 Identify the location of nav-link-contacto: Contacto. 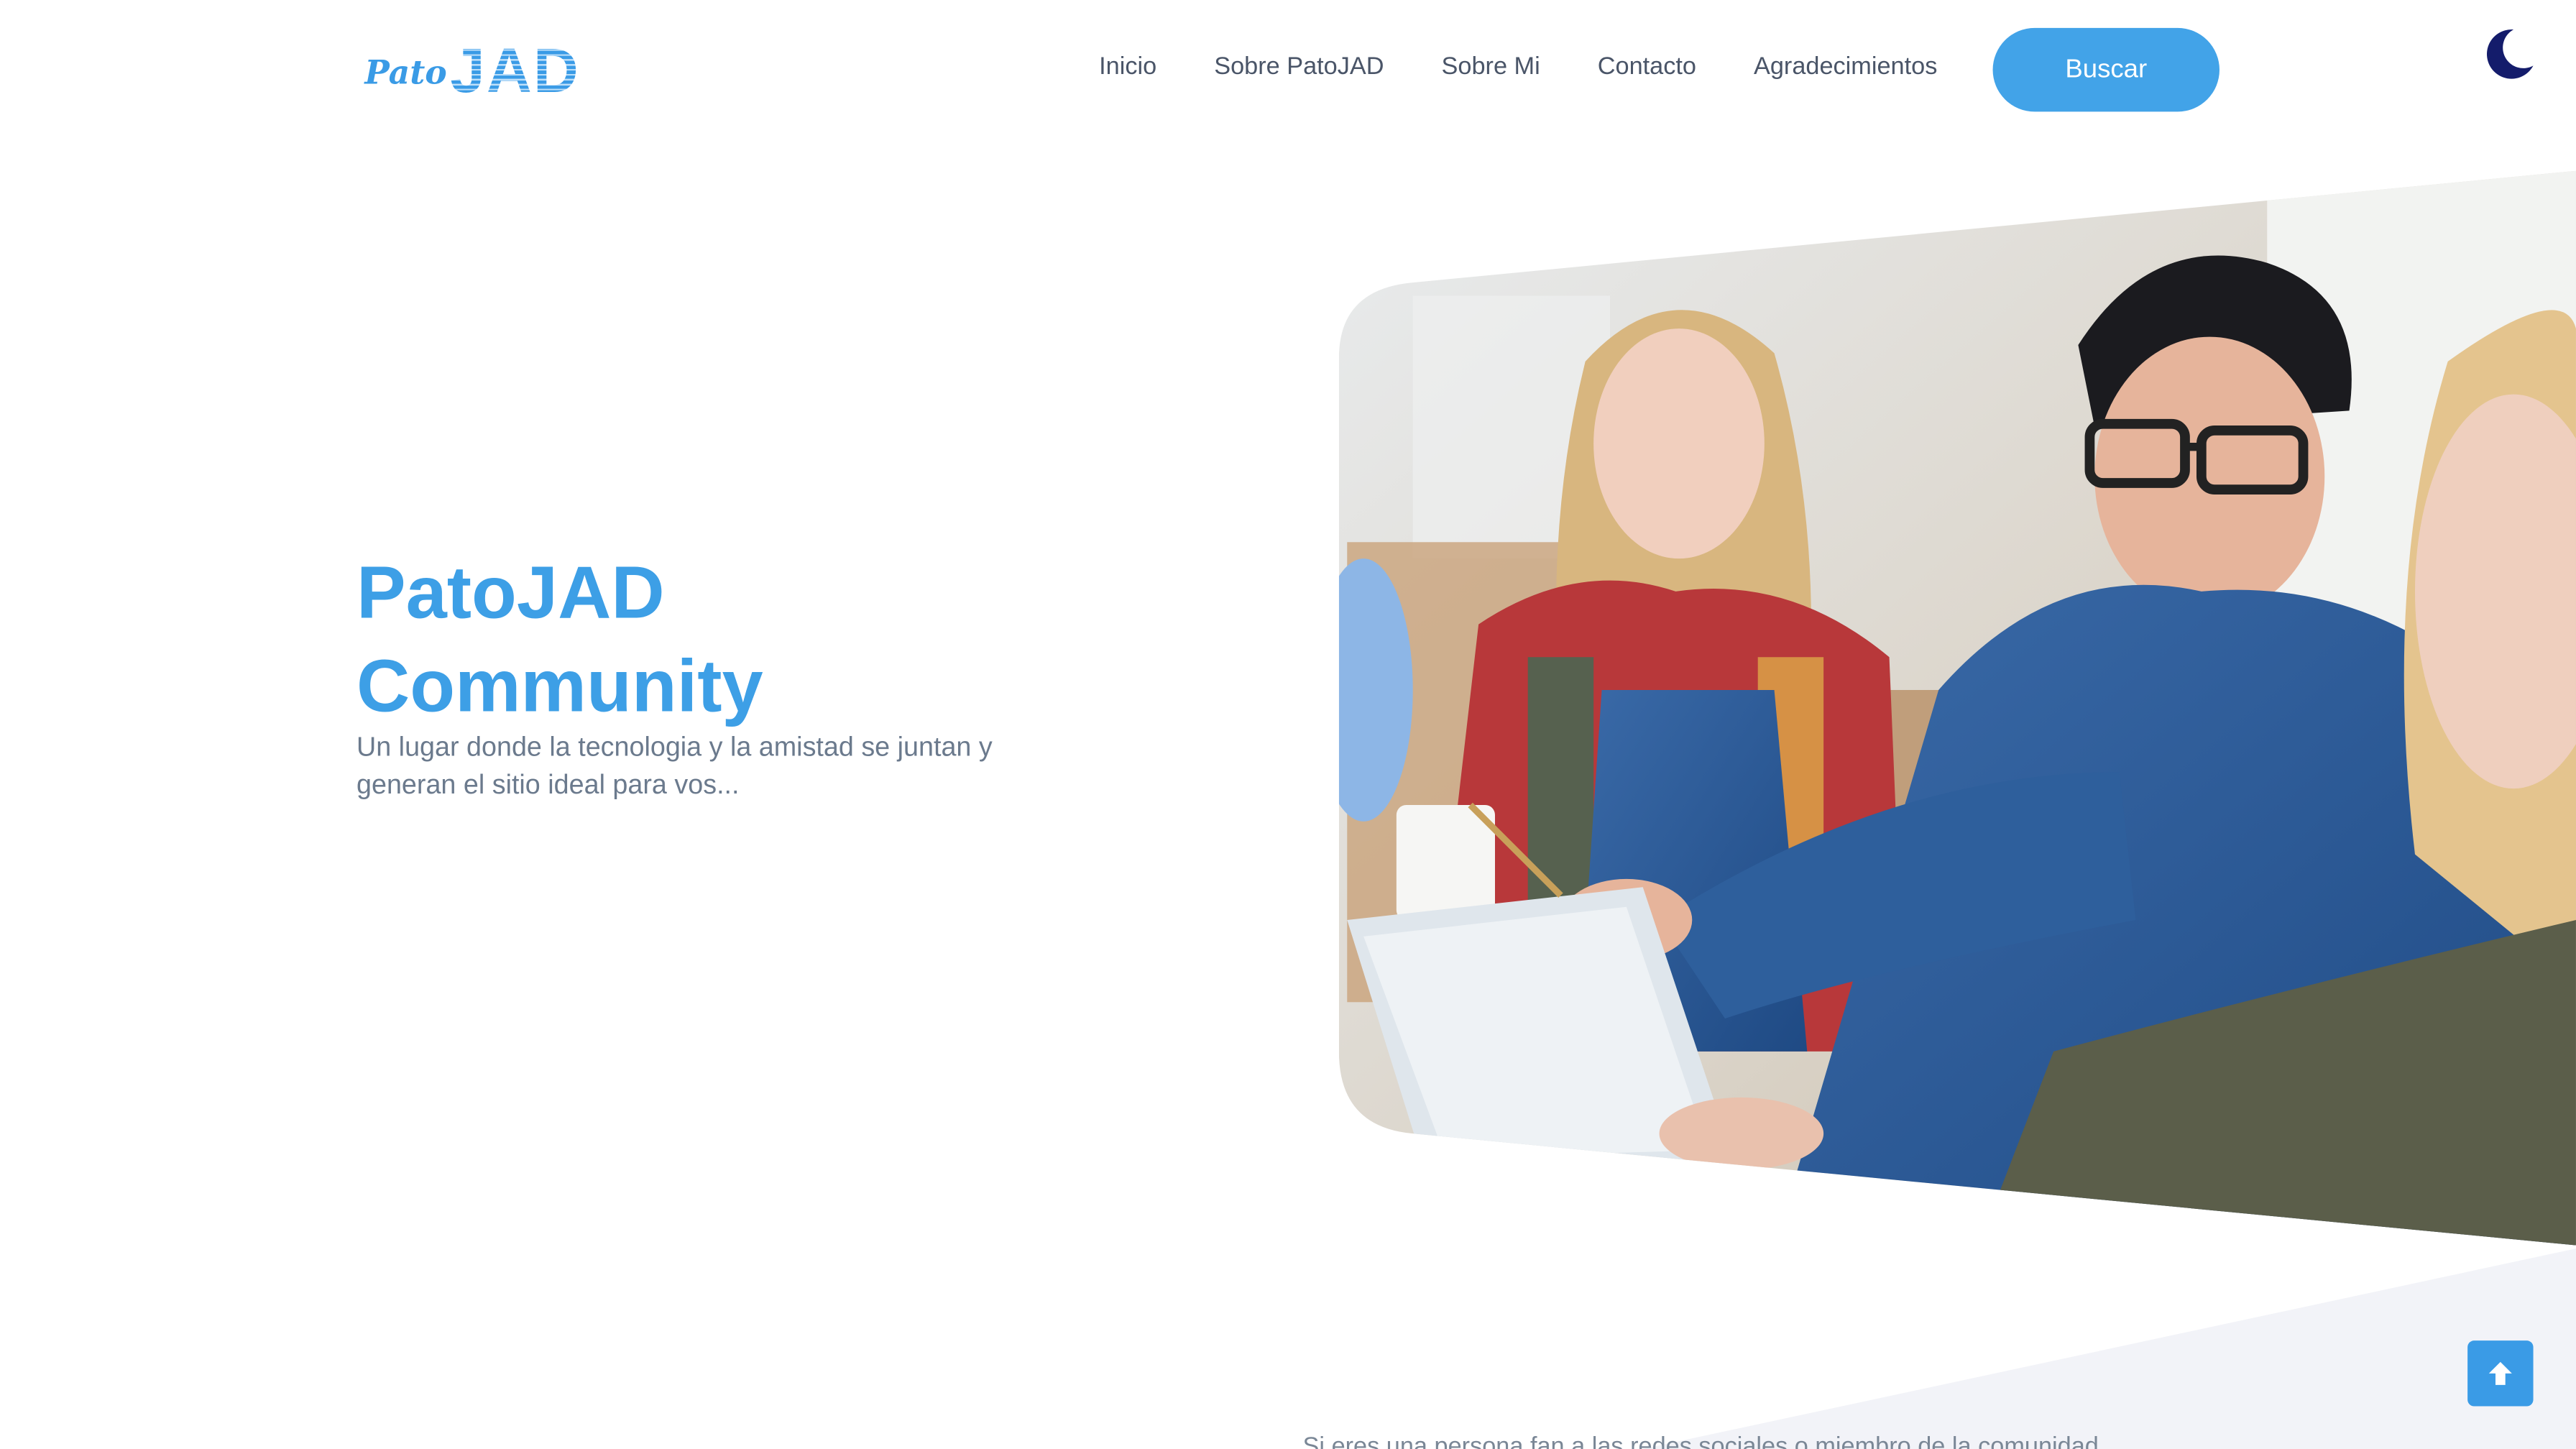
(1647, 66).